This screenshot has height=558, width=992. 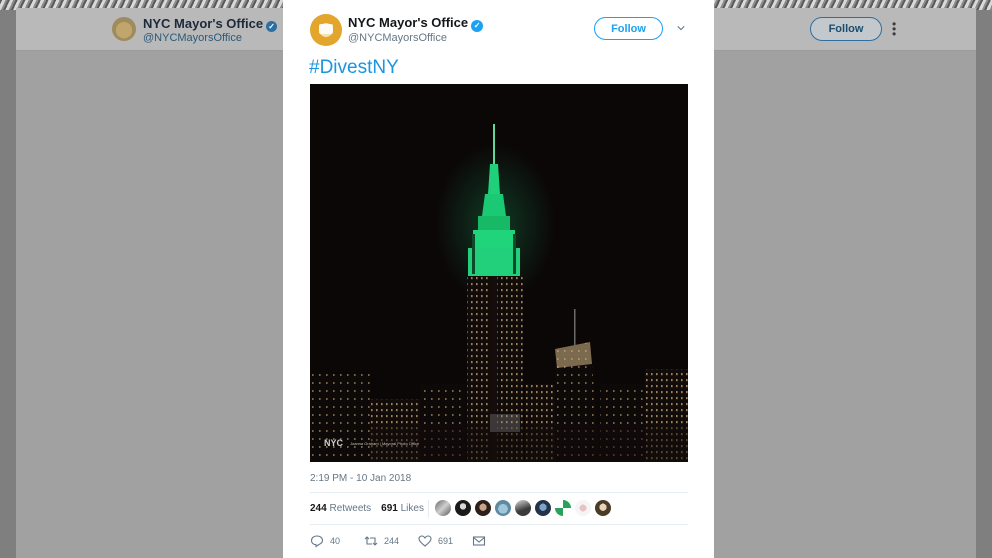 I want to click on heart-icon, so click(x=425, y=541).